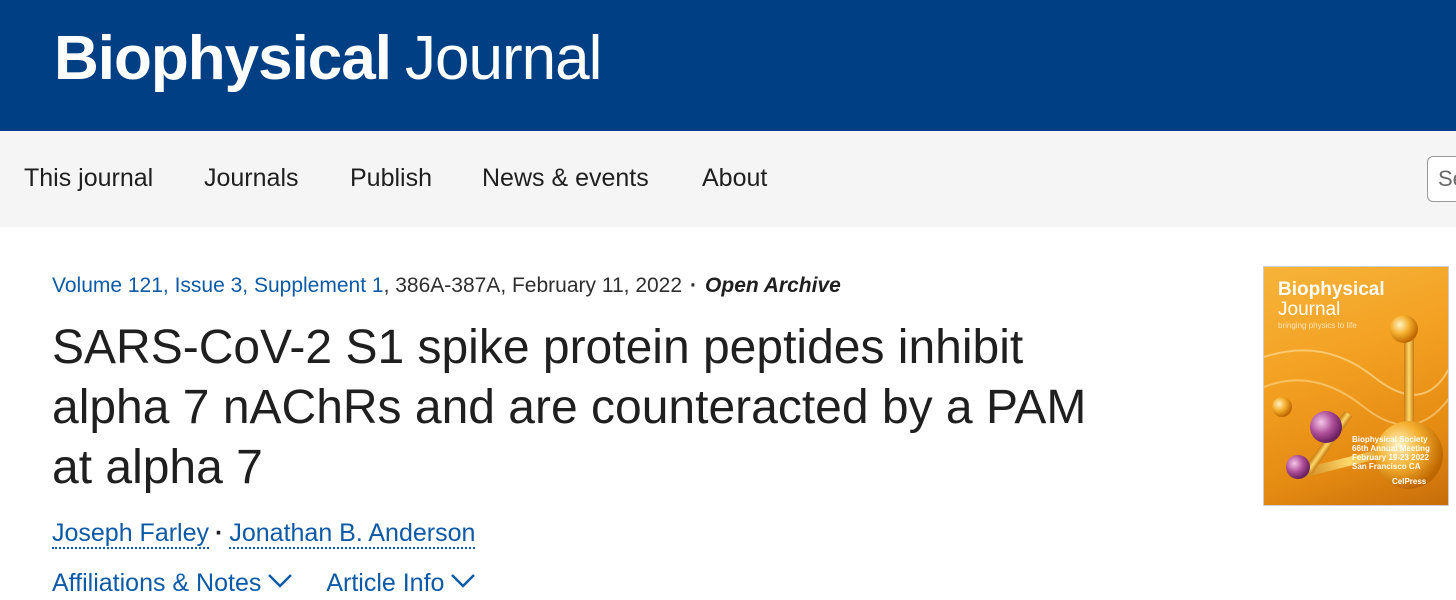 This screenshot has height=600, width=1456. I want to click on author-list: Joseph Farley · Jonathan B. Anderson, so click(264, 533).